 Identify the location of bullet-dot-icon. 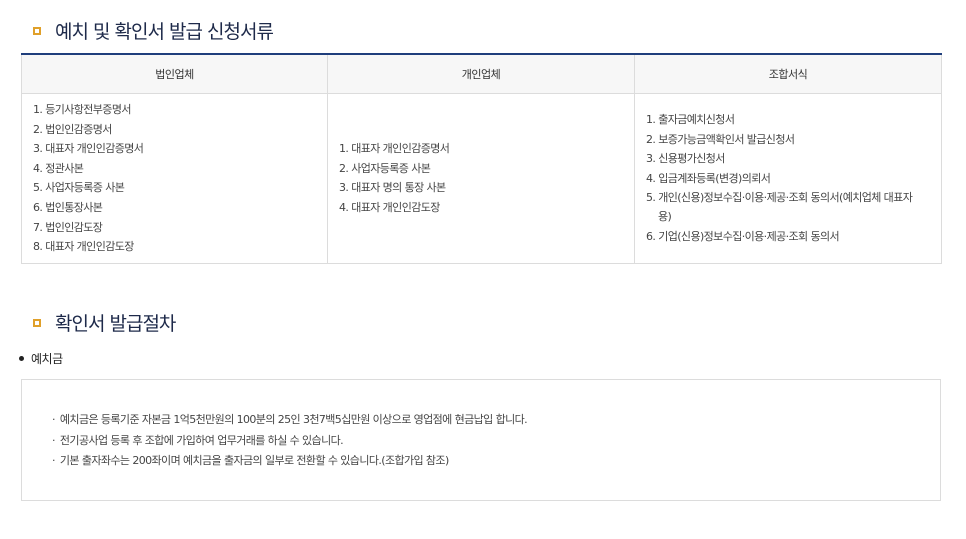
(21, 358).